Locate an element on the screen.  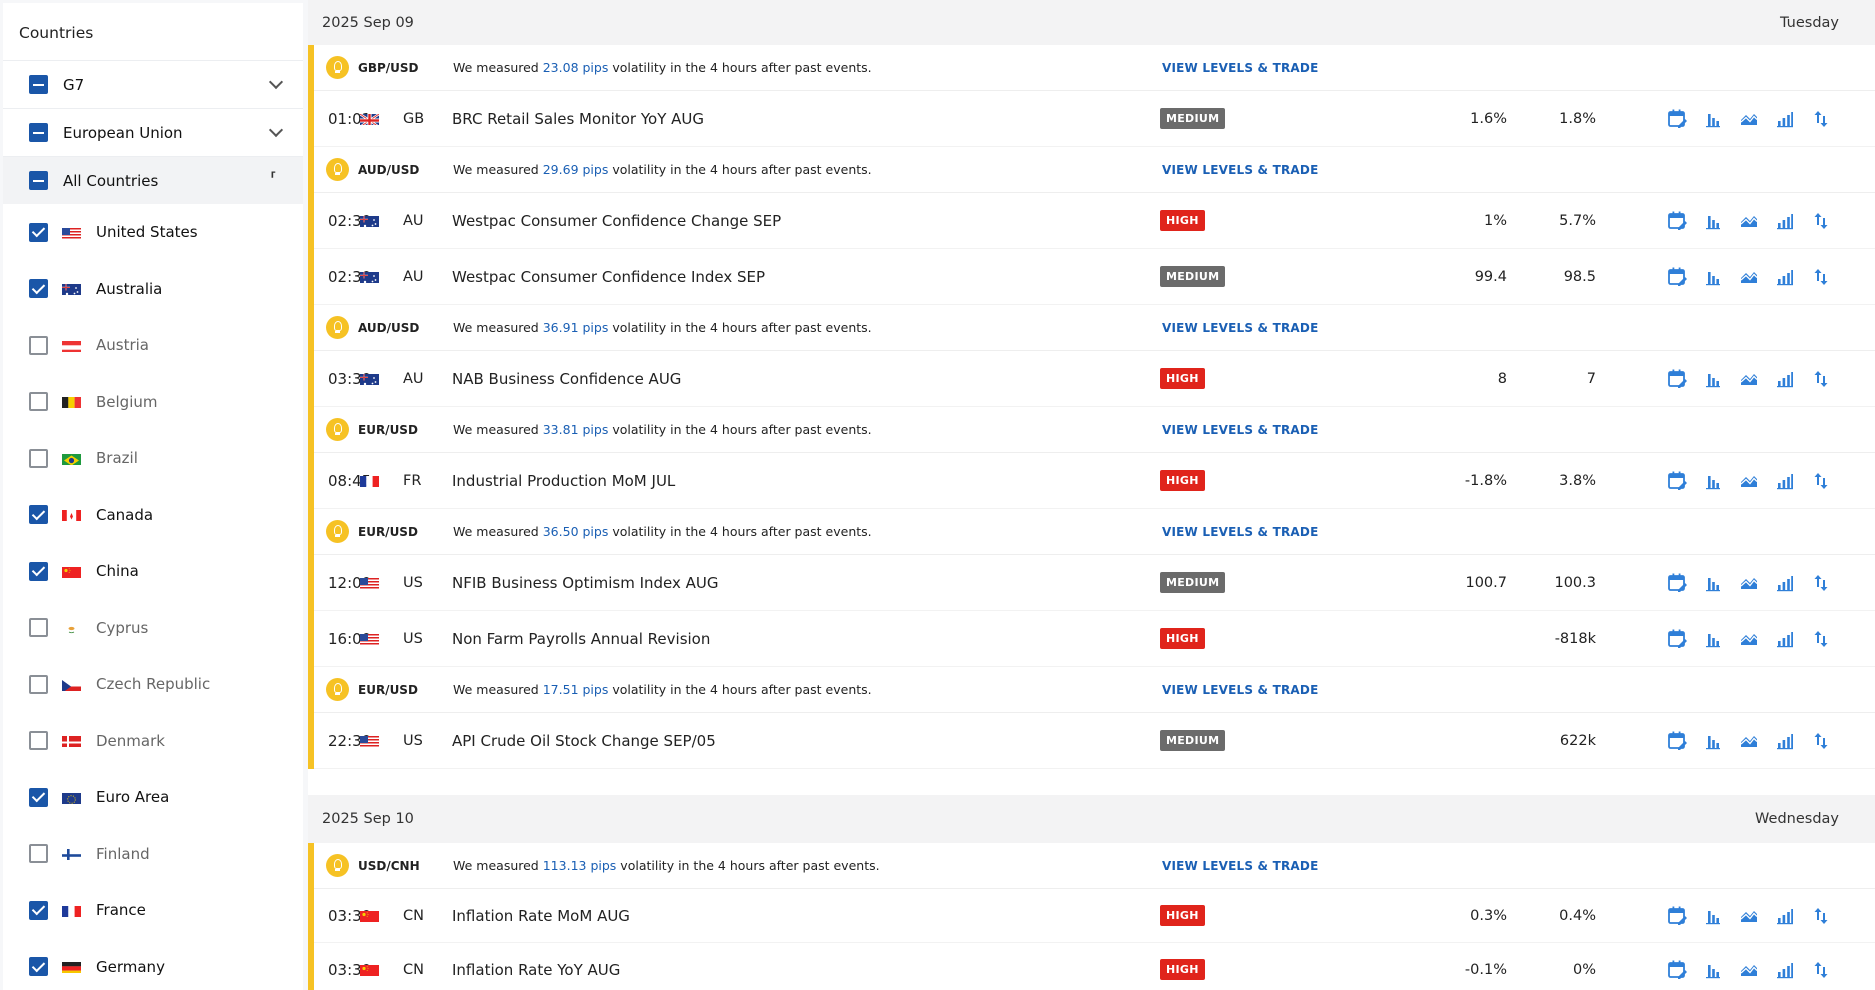
country-item-china: China is located at coordinates (153, 571).